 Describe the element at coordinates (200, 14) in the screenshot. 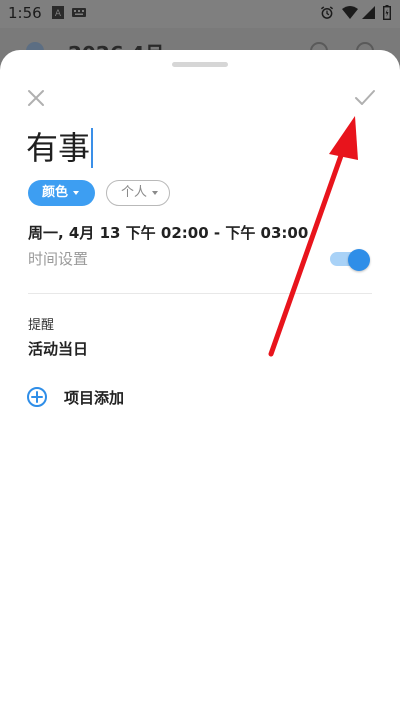

I see `status-bar: 1:56 A` at that location.